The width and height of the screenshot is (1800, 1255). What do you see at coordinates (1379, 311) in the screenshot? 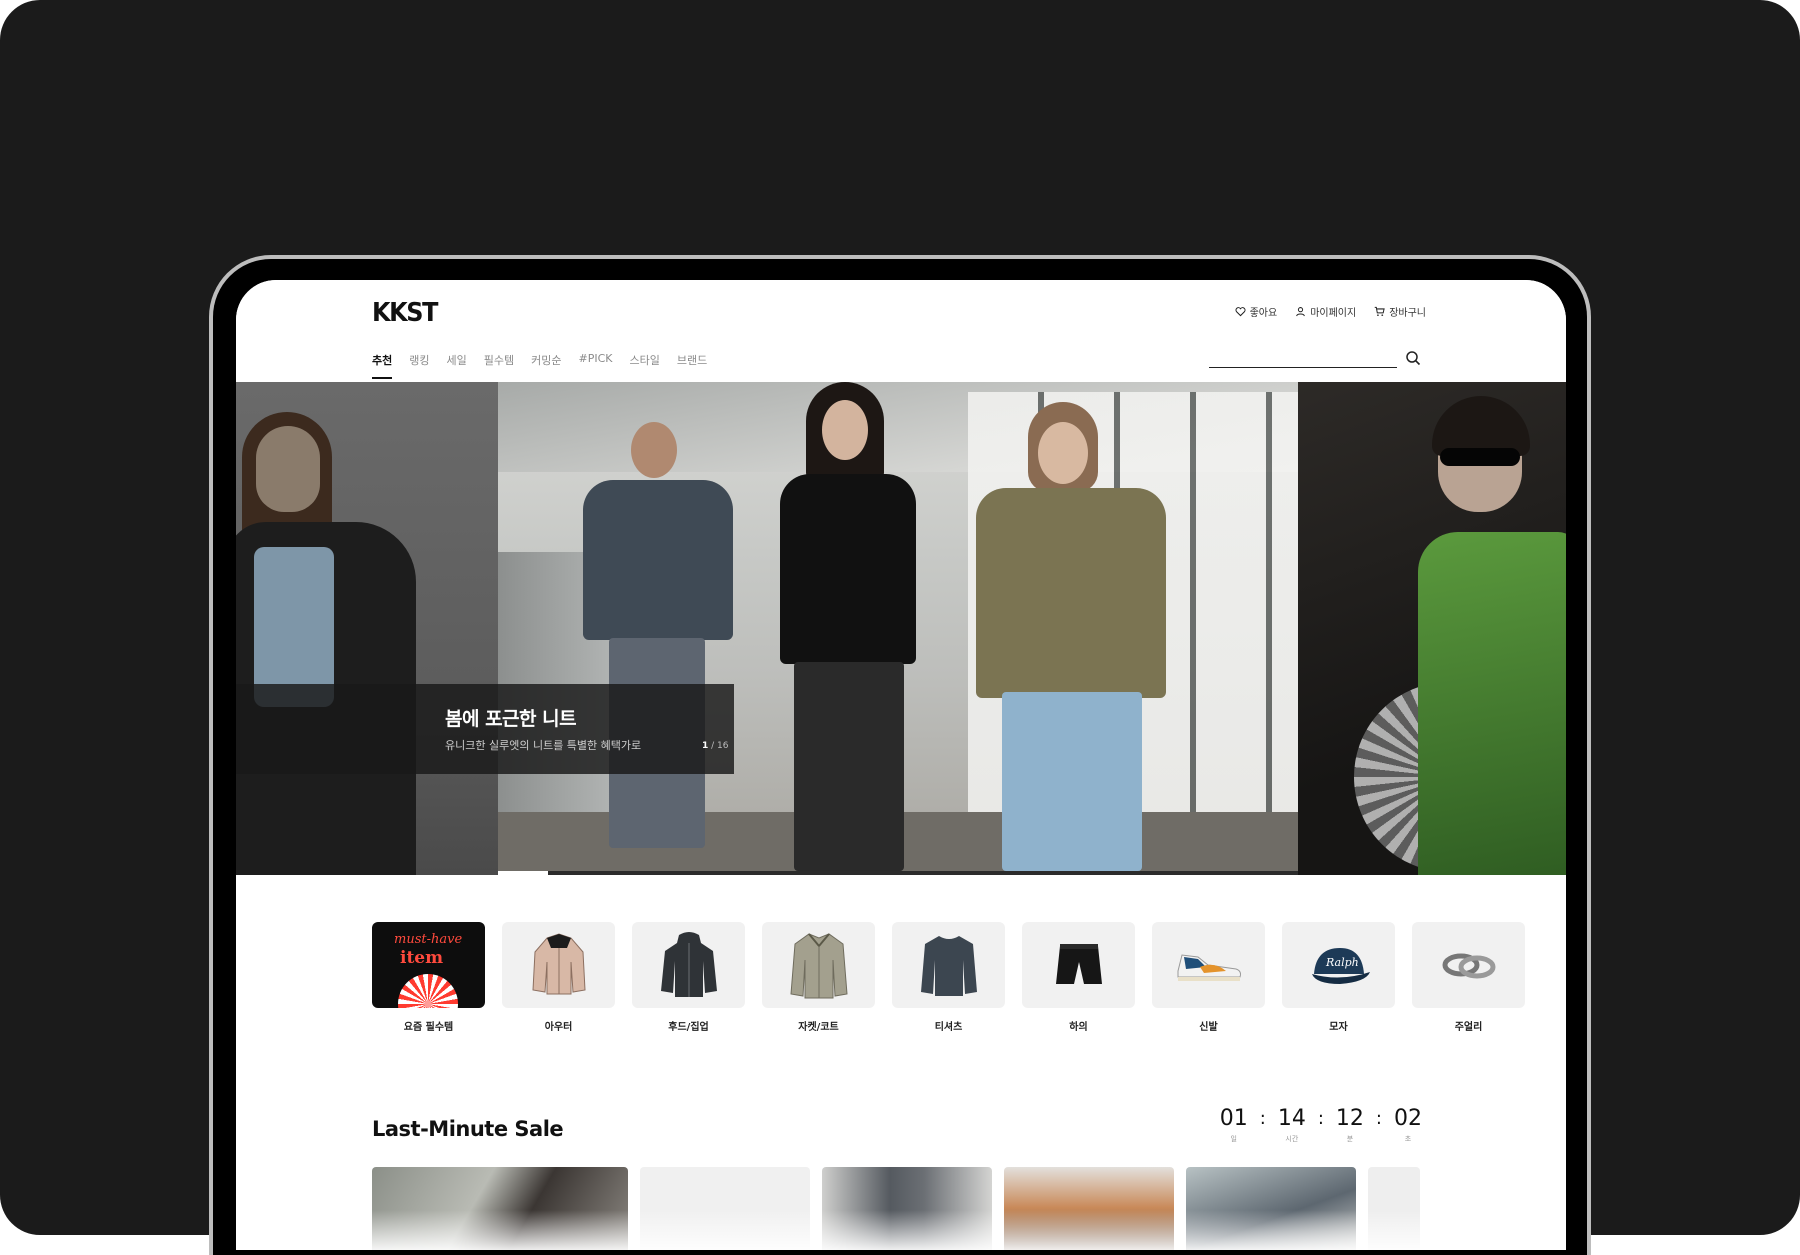
I see `cart-icon` at bounding box center [1379, 311].